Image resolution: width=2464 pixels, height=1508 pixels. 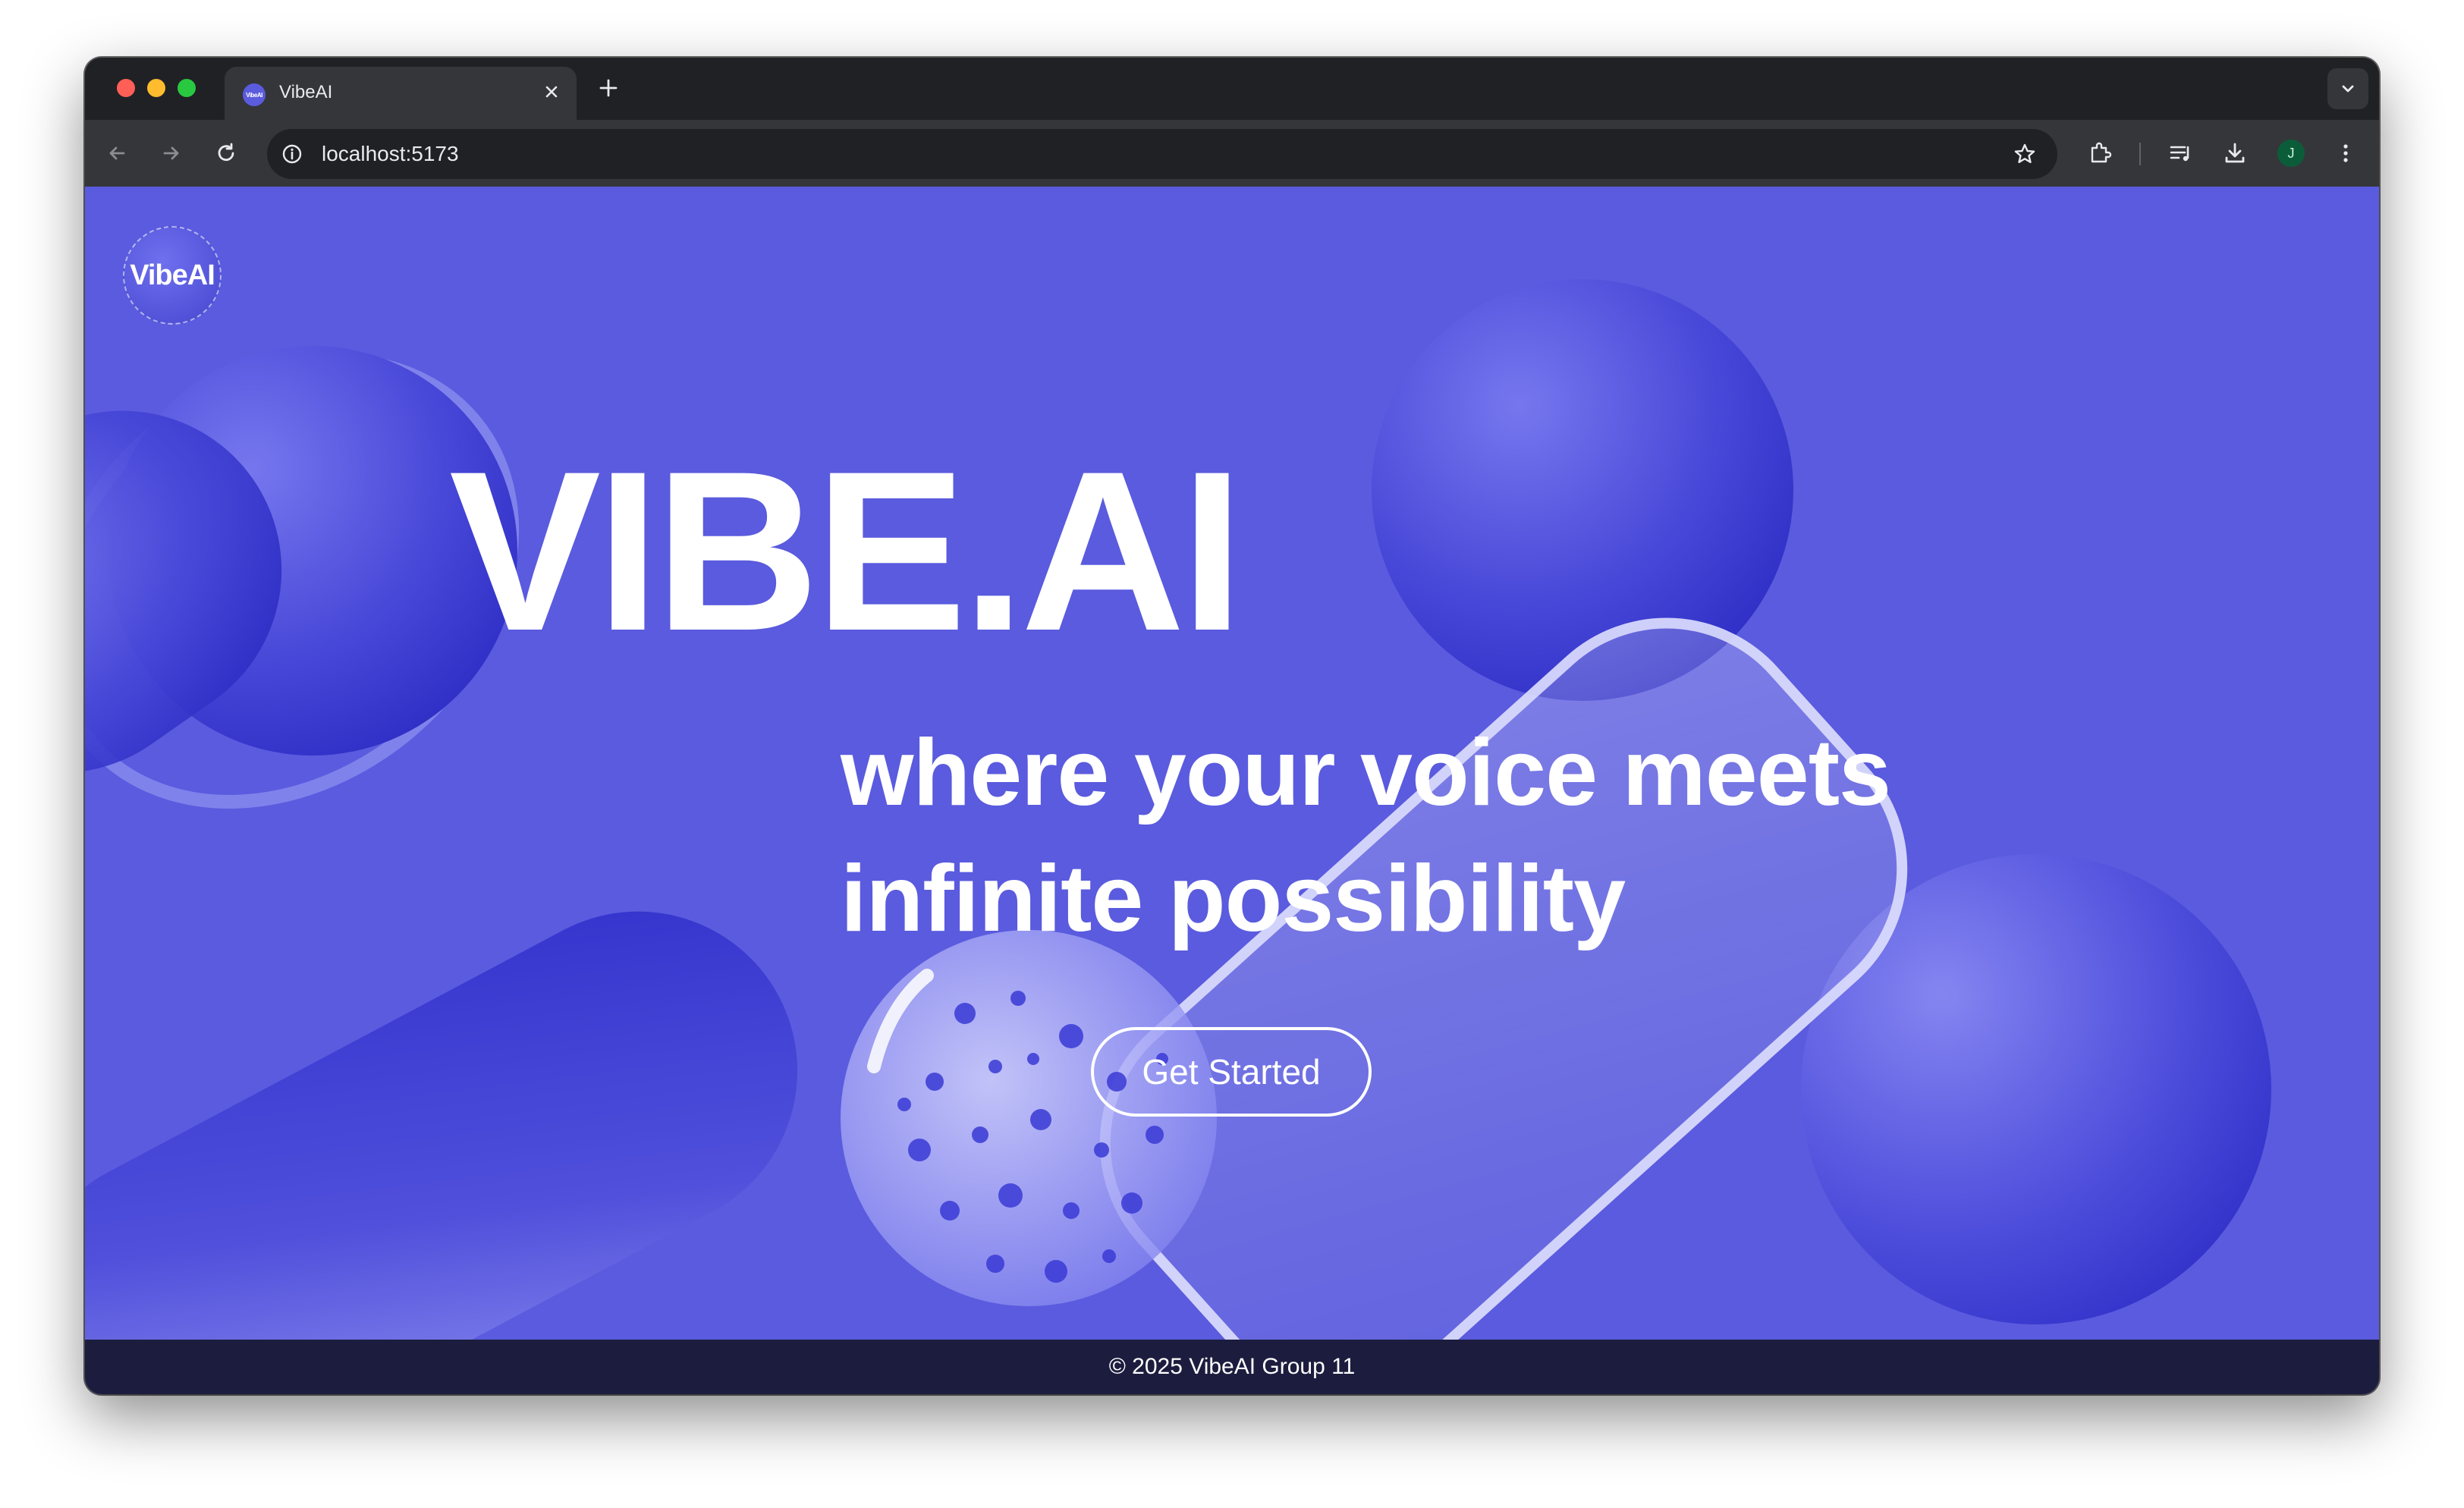 I want to click on forward-arrow-icon, so click(x=171, y=153).